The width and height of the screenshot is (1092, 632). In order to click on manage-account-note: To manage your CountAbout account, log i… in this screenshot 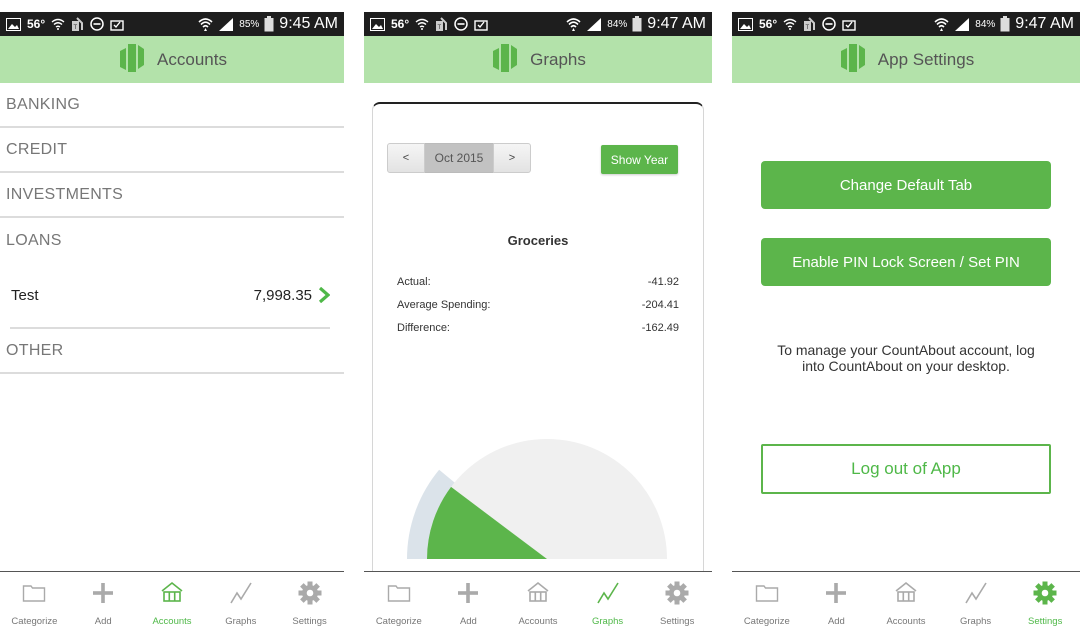, I will do `click(906, 358)`.